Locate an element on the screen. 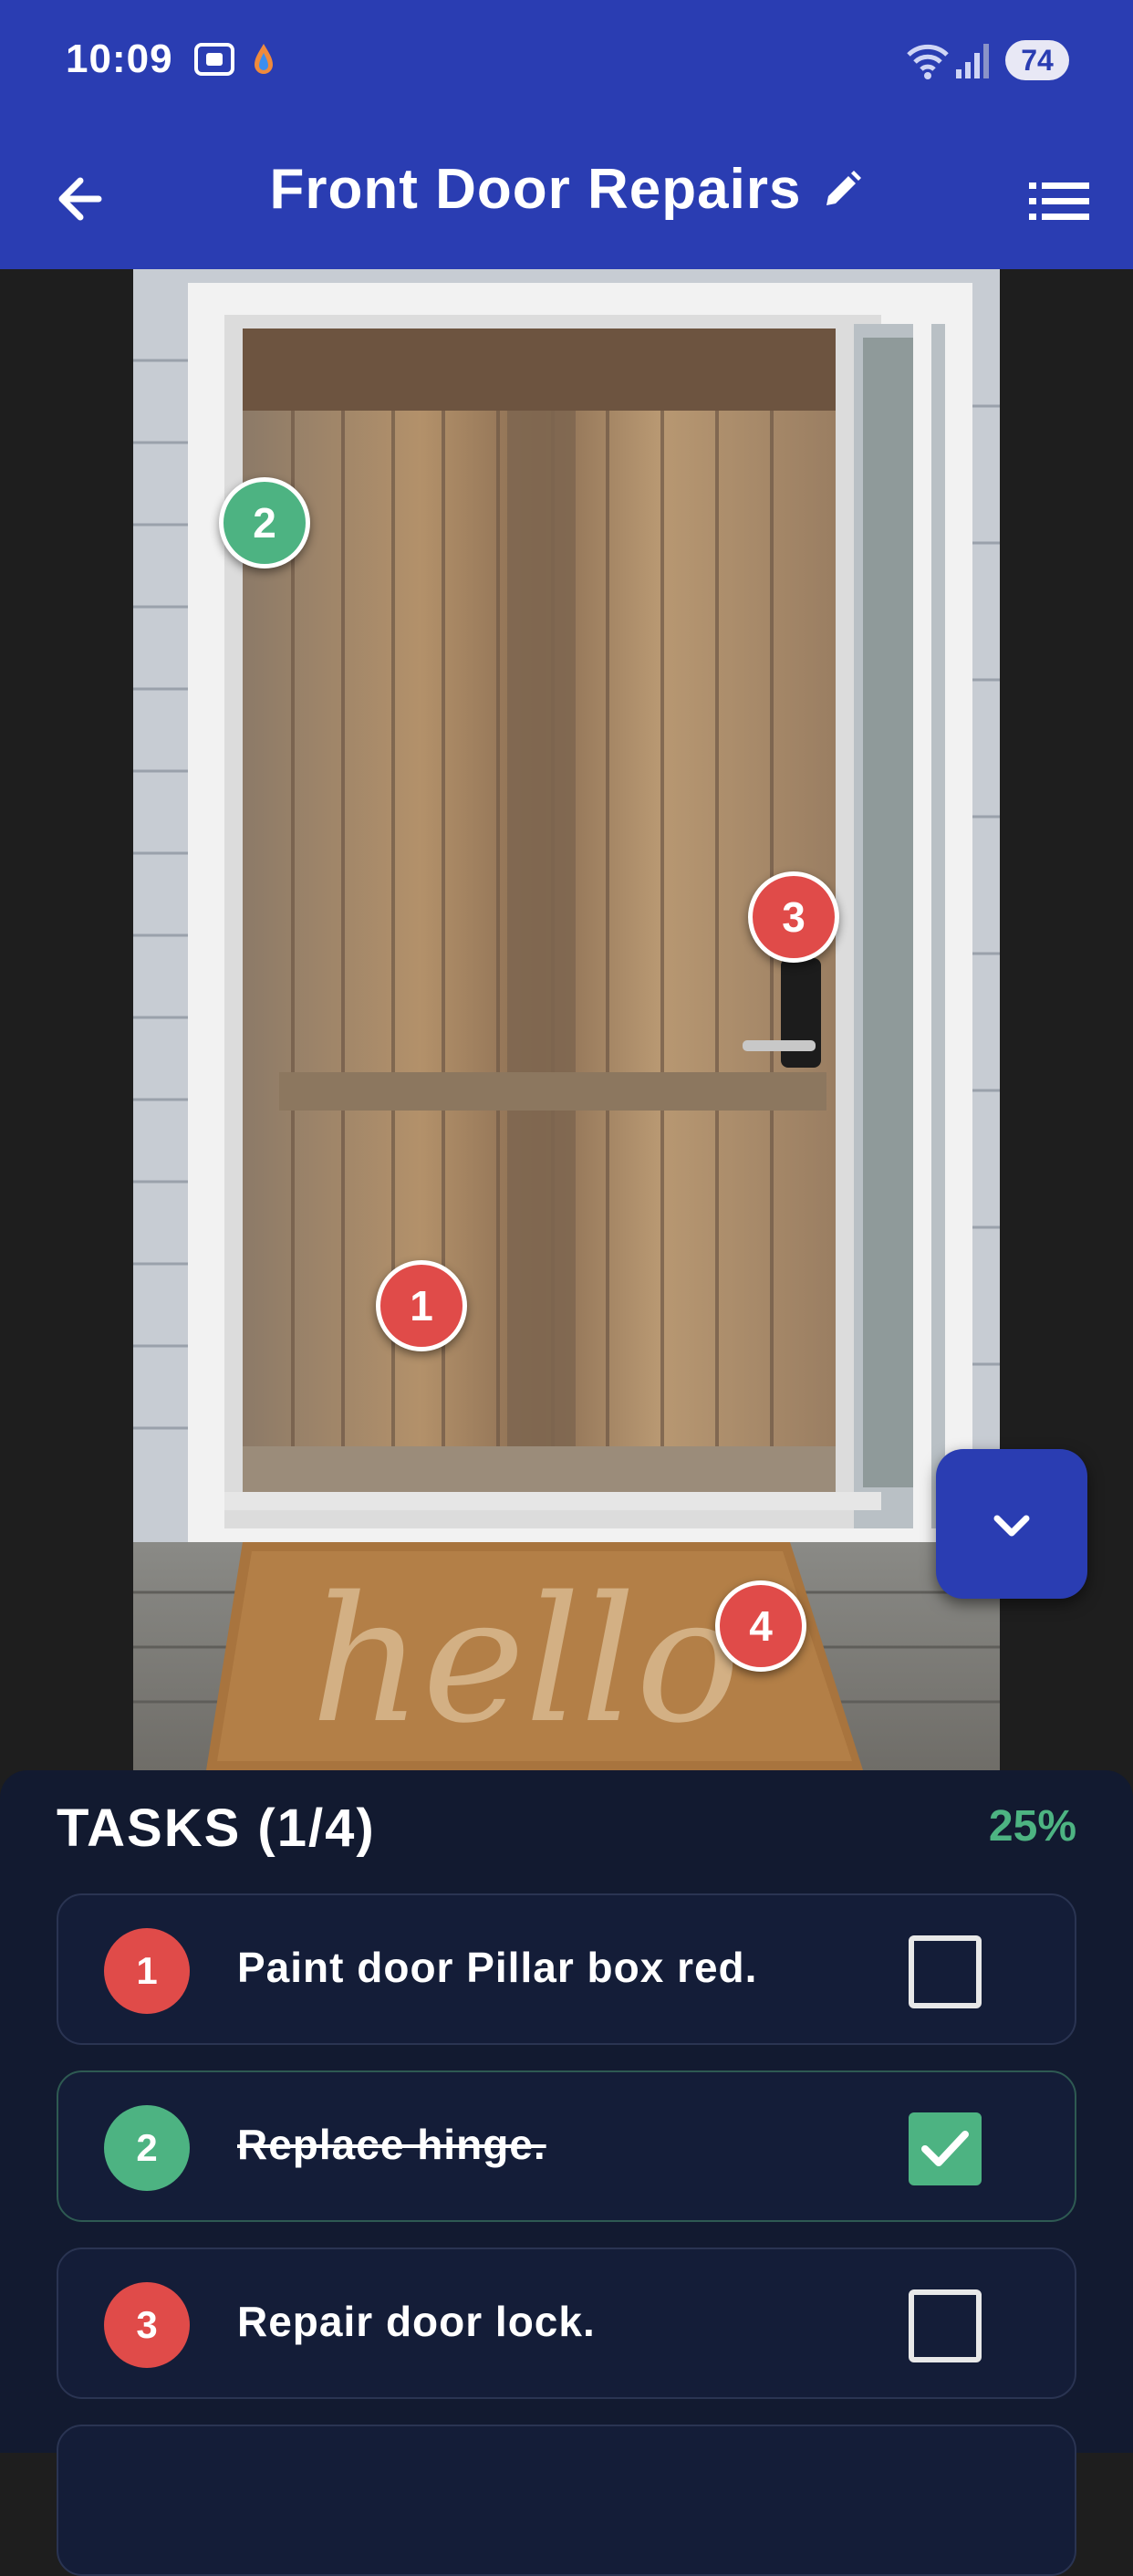  task-item-1: 1 Paint door Pillar box red. is located at coordinates (566, 1969).